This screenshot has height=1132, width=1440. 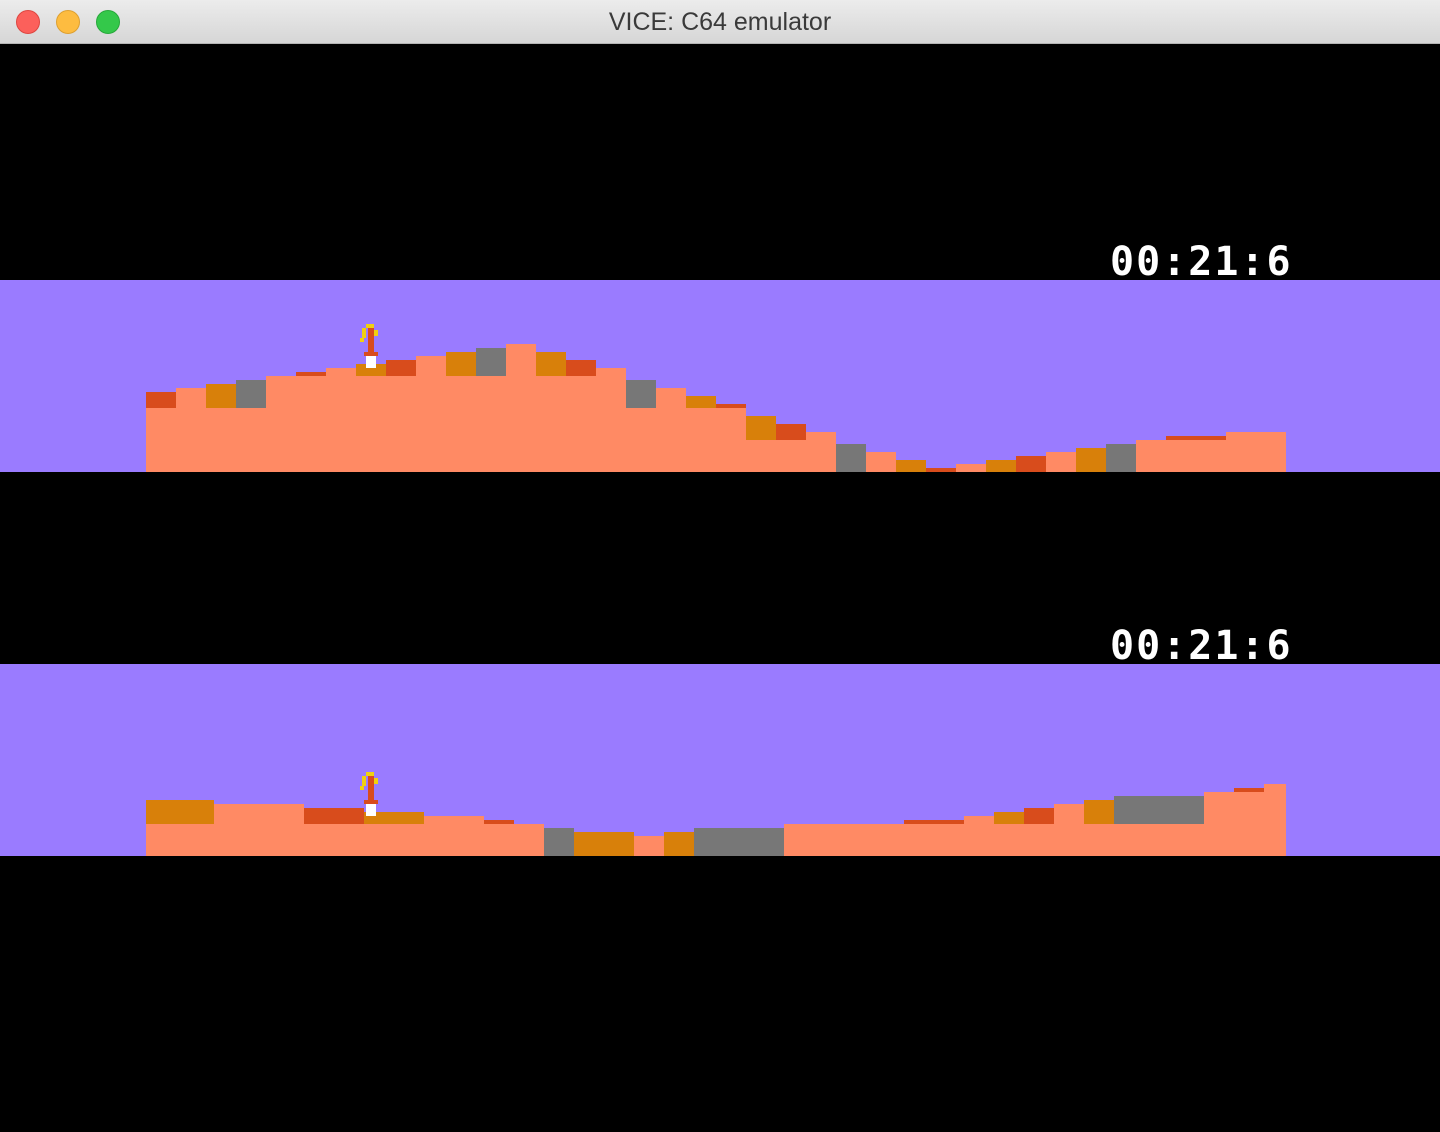 I want to click on window-title: VICE: C64 emulator, so click(x=720, y=22).